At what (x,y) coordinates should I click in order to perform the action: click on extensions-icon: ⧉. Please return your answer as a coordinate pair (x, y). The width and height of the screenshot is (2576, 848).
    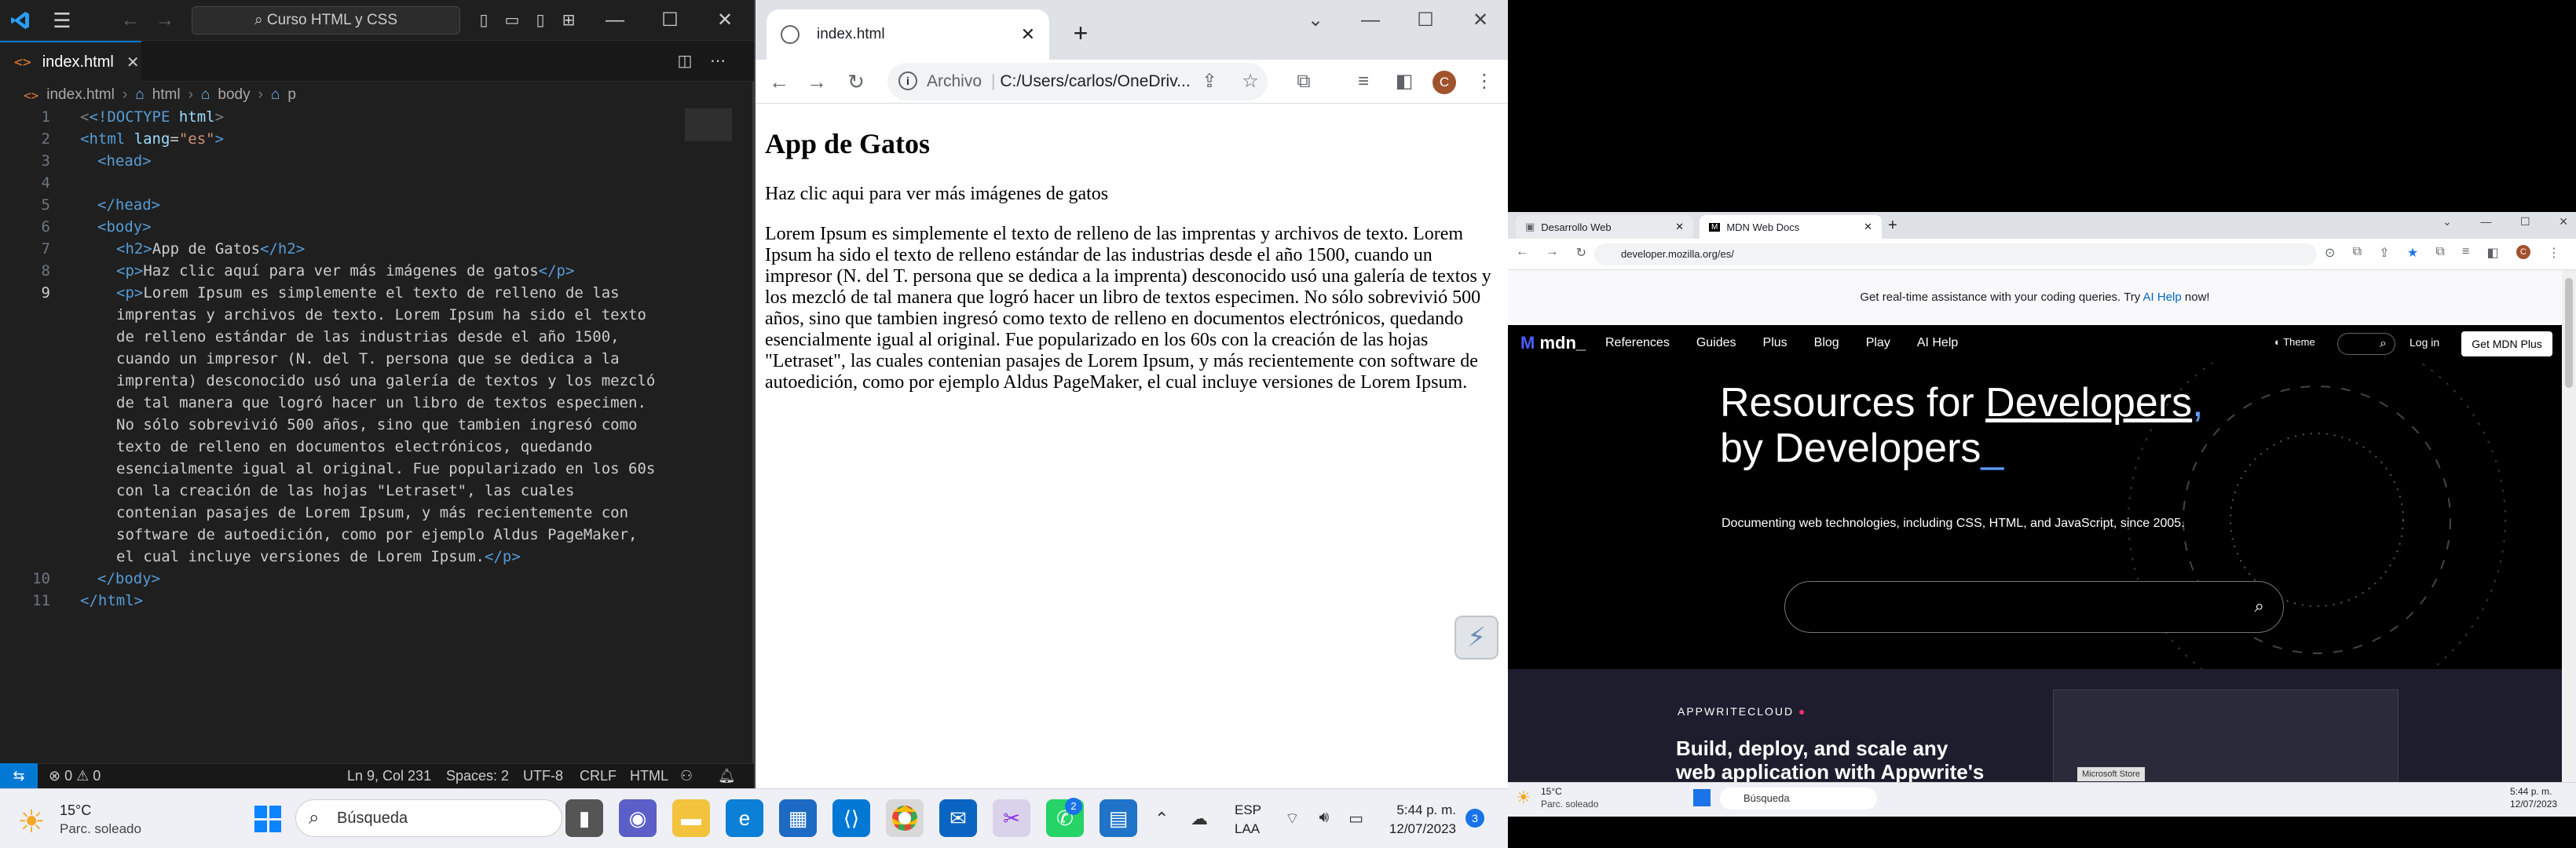
    Looking at the image, I should click on (1303, 81).